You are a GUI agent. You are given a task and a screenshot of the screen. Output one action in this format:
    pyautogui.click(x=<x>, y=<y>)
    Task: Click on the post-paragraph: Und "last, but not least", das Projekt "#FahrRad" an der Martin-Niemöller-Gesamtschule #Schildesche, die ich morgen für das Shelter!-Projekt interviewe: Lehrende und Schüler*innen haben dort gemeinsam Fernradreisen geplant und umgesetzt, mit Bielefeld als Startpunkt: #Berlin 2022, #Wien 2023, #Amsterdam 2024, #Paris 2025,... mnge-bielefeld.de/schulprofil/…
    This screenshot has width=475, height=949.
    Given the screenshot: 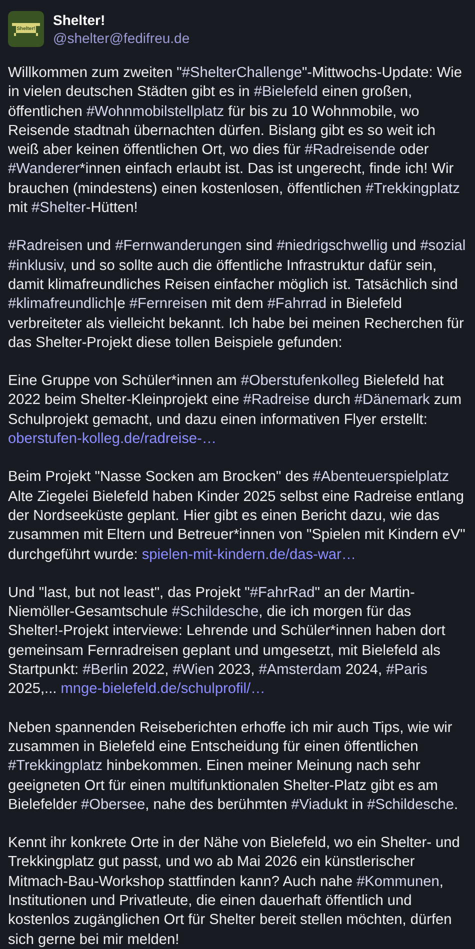 What is the action you would take?
    pyautogui.click(x=227, y=642)
    